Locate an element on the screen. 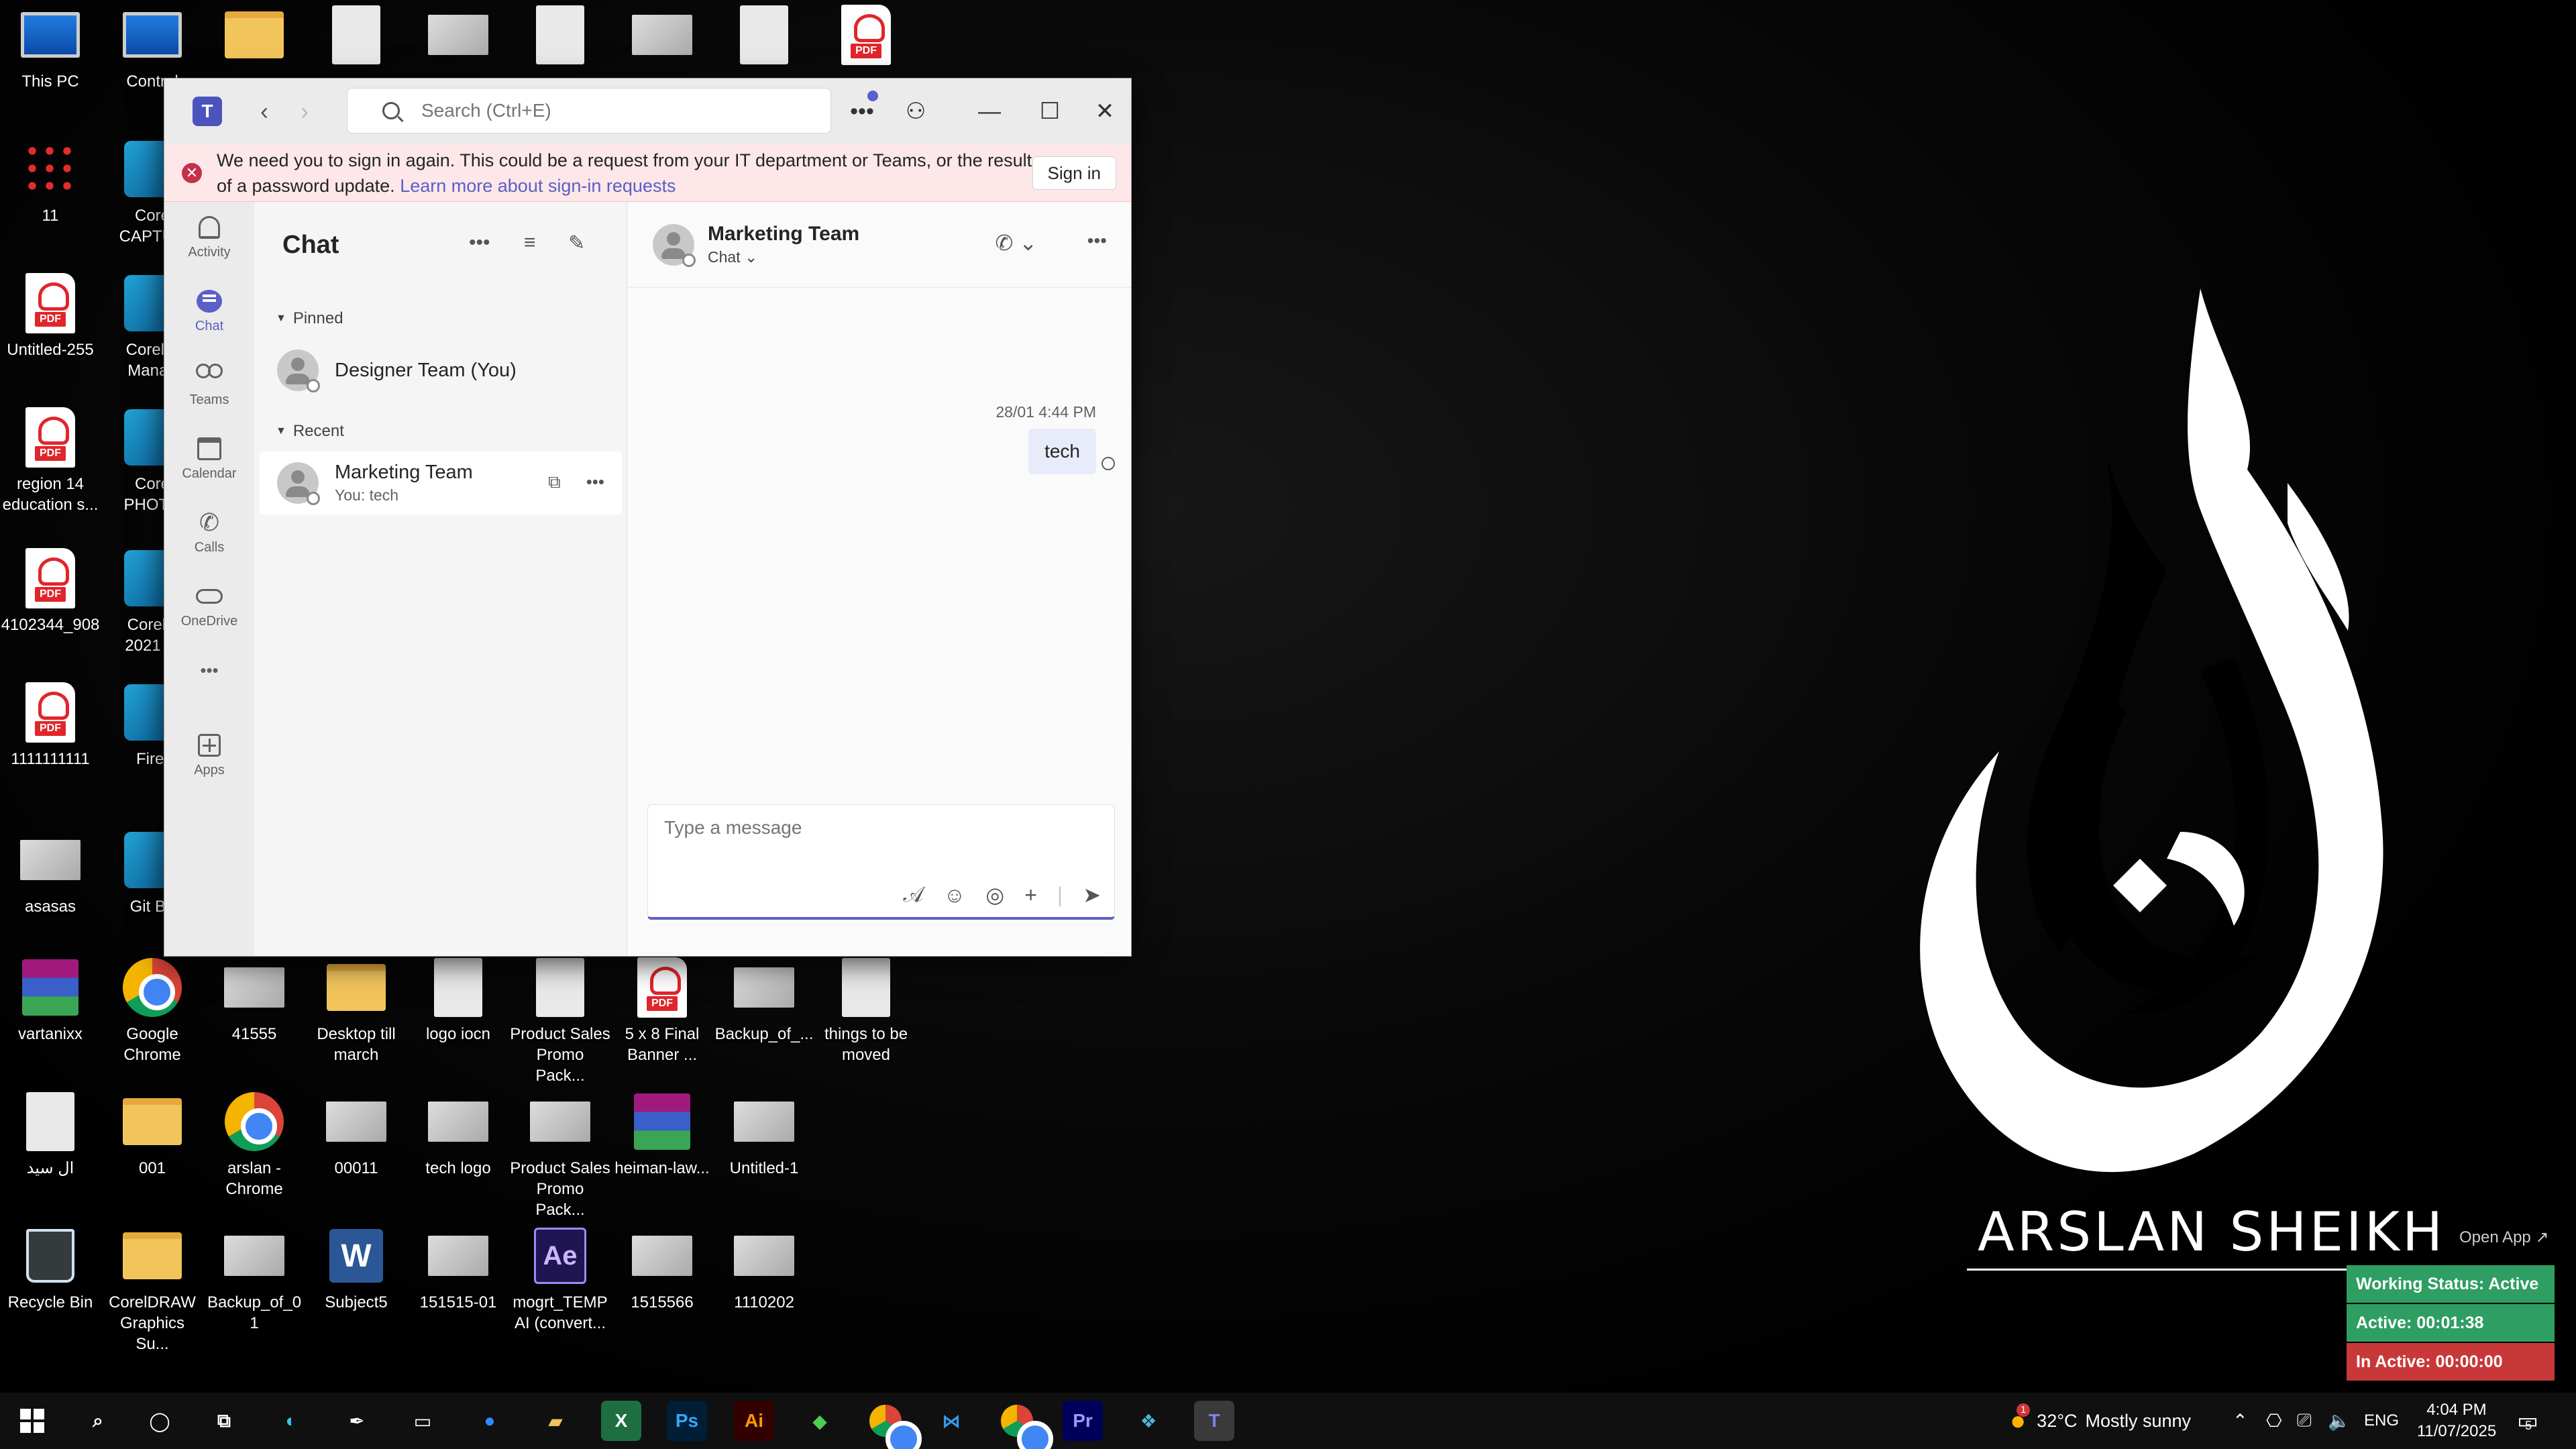  desktop-icon: 41555 is located at coordinates (254, 999).